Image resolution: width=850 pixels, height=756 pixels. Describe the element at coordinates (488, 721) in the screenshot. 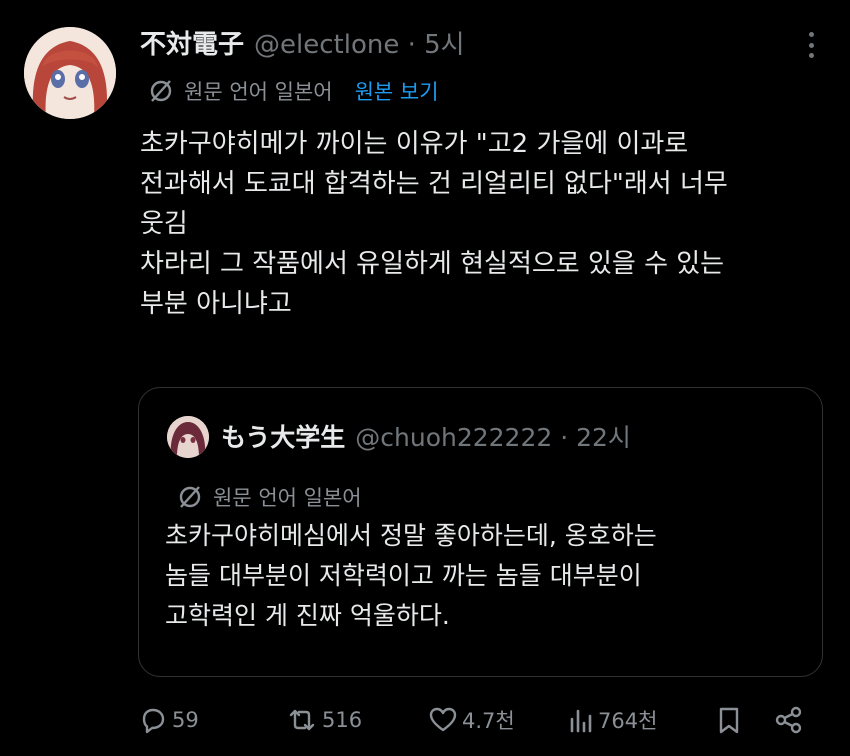

I see `like-count: 4.7천` at that location.